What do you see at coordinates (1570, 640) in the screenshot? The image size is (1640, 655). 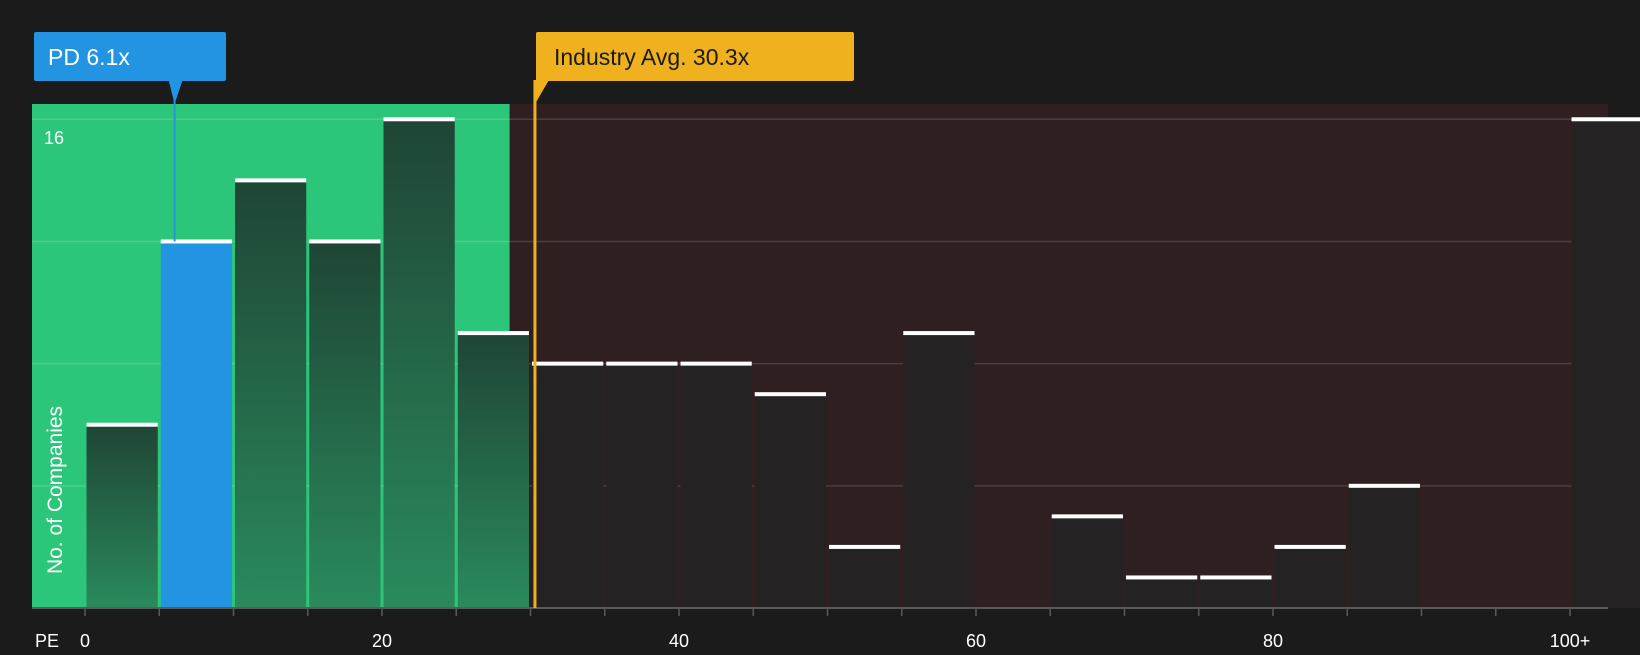 I see `x-tick-label: 100+` at bounding box center [1570, 640].